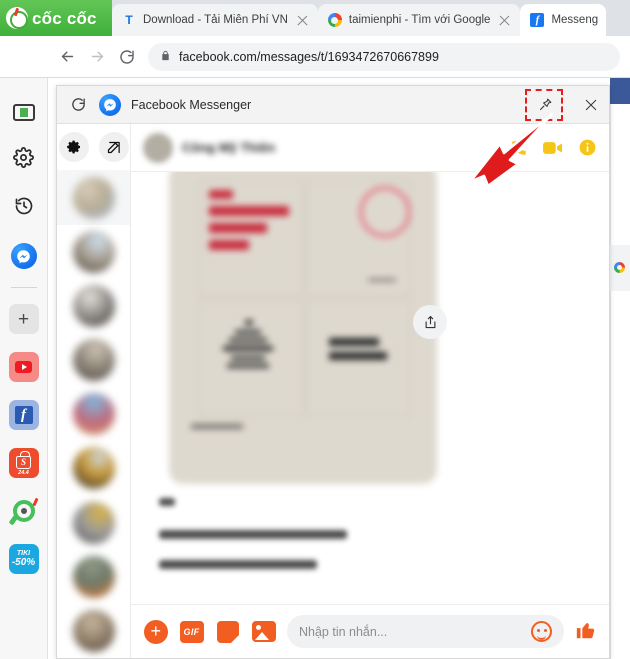 The height and width of the screenshot is (659, 630). I want to click on reload-icon, so click(127, 57).